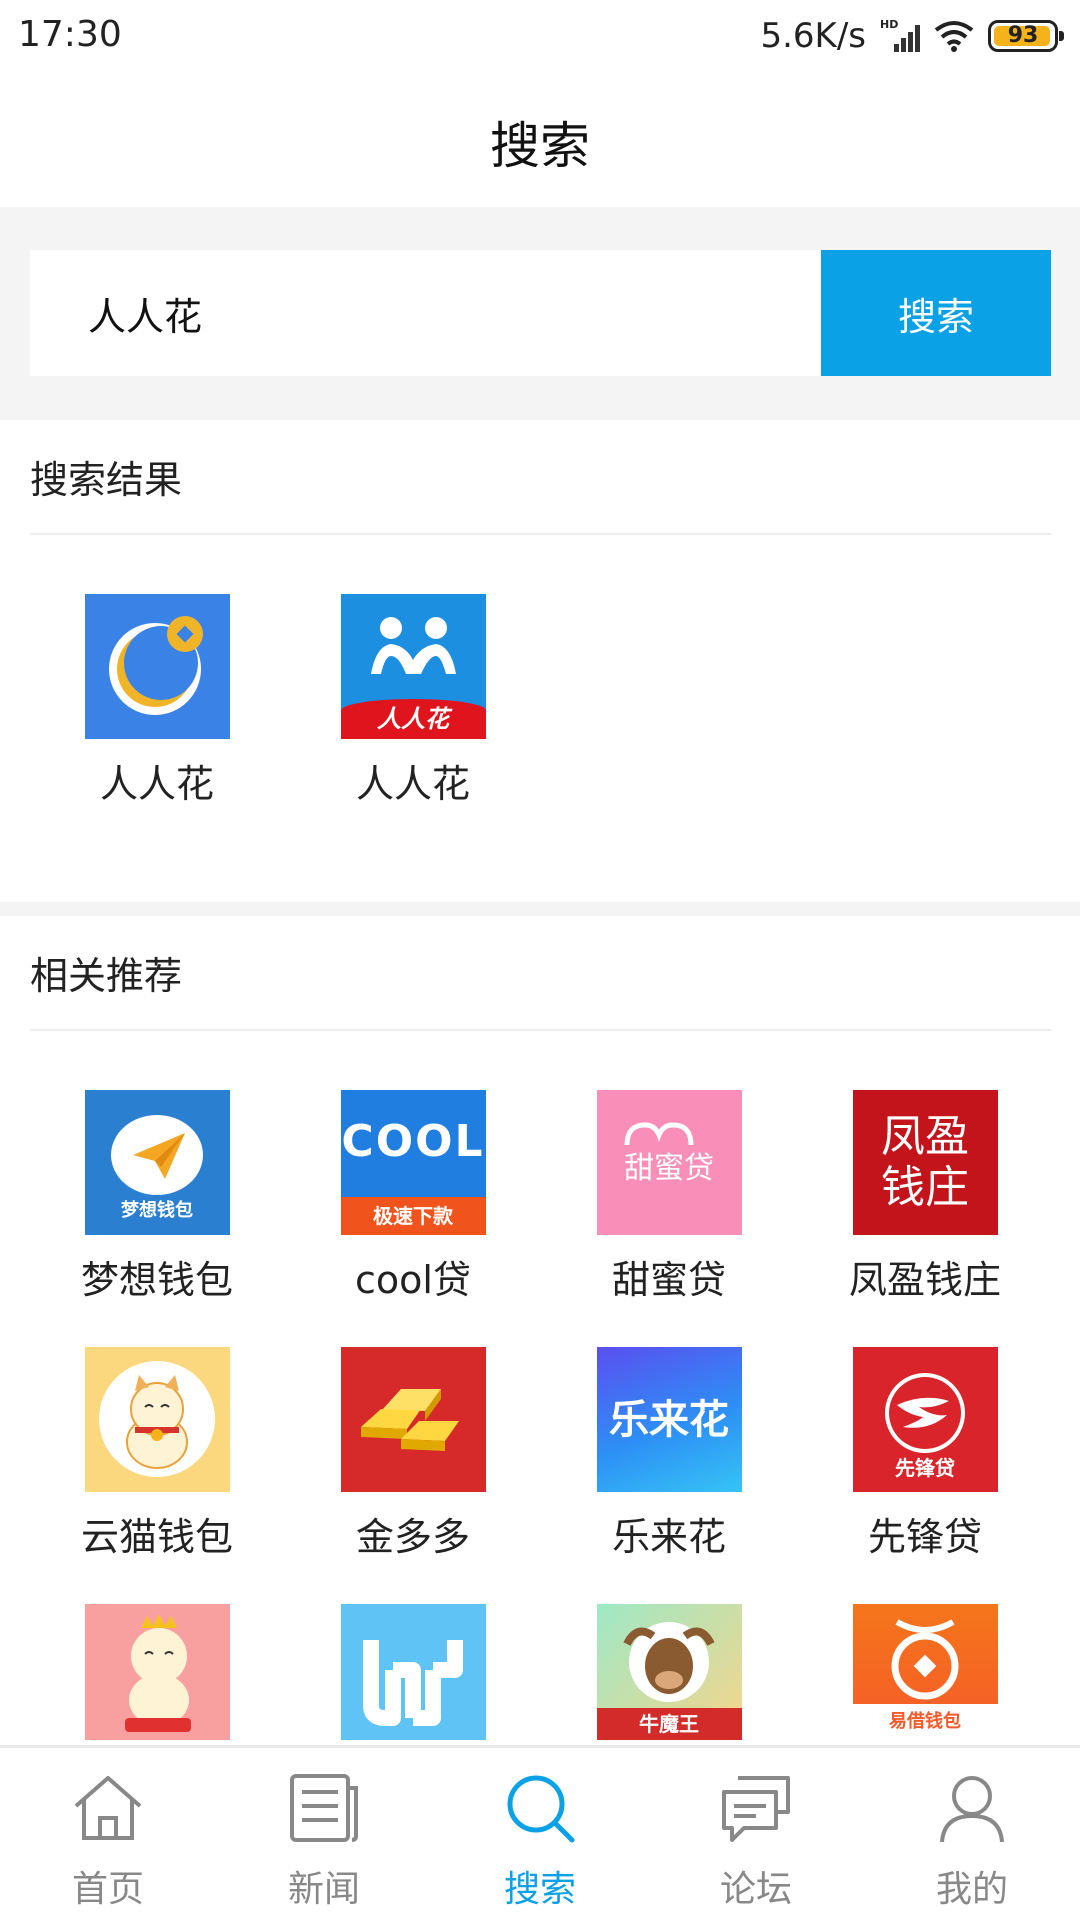 Image resolution: width=1080 pixels, height=1920 pixels. I want to click on app-label: 乐来花, so click(668, 1537).